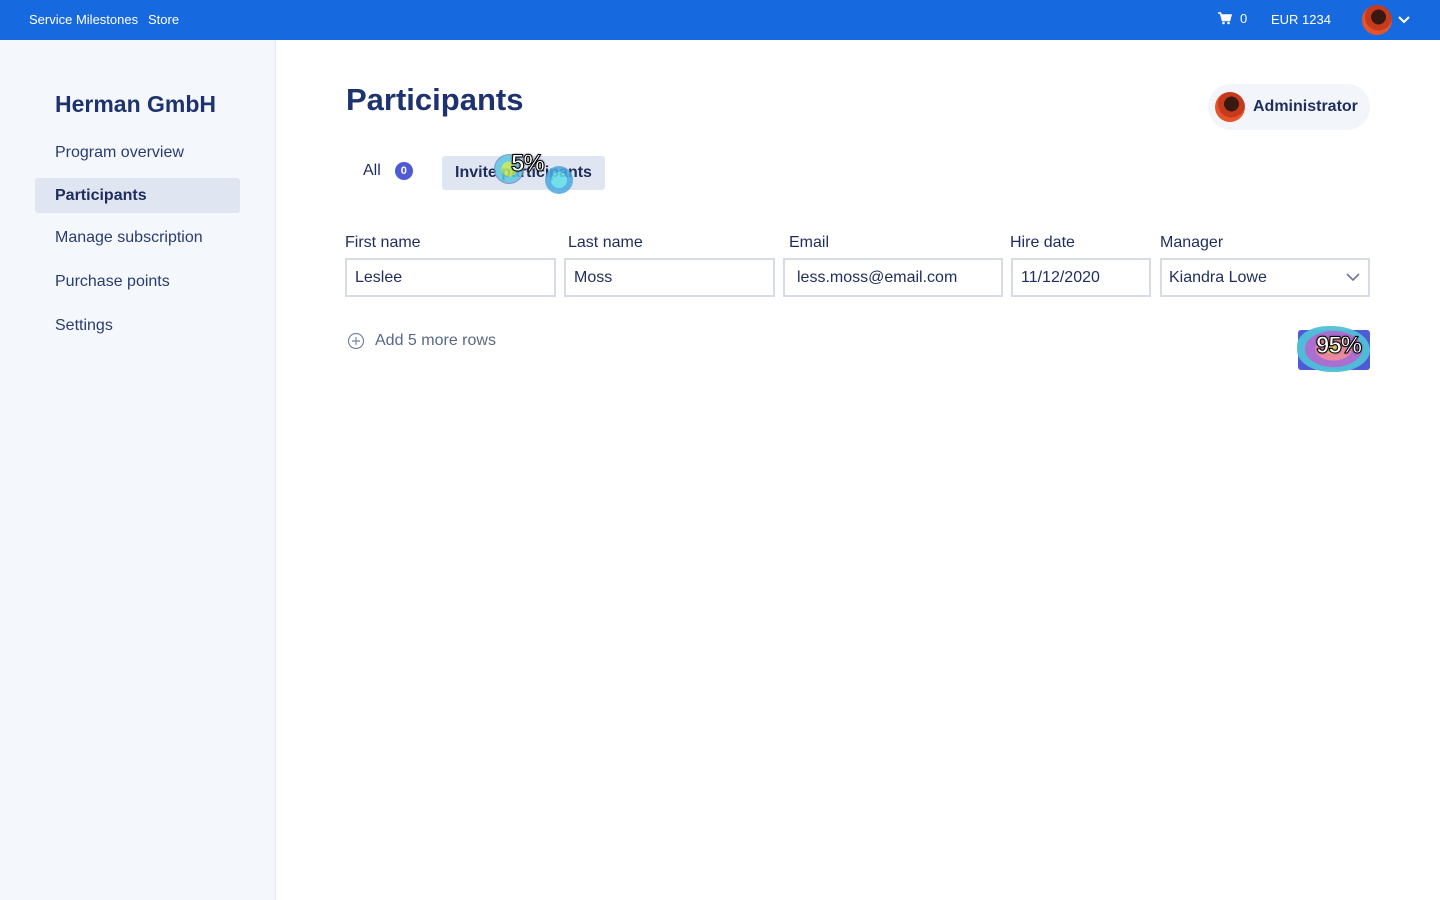 The height and width of the screenshot is (900, 1440). I want to click on cart-button: 0, so click(1232, 18).